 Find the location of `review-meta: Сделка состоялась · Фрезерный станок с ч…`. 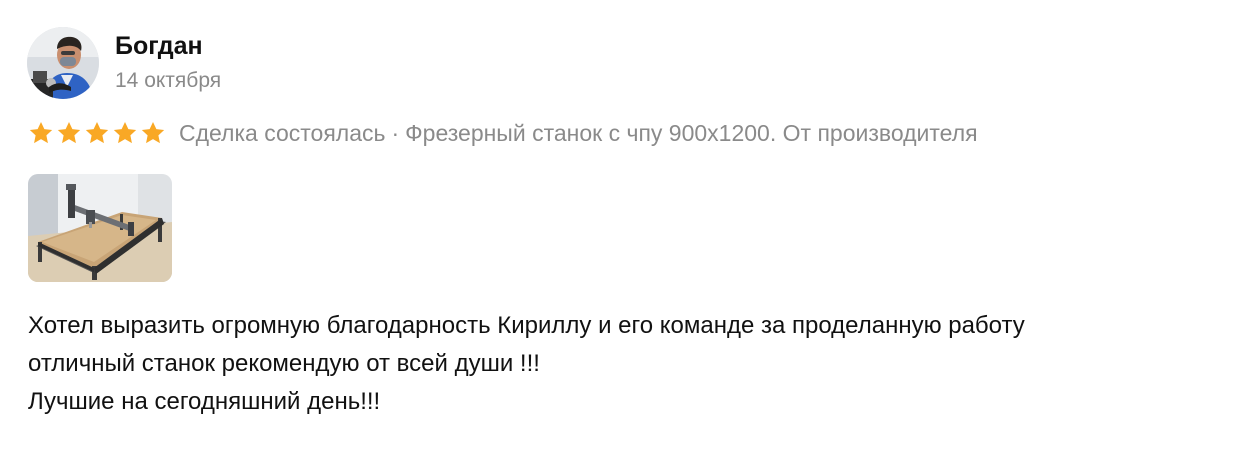

review-meta: Сделка состоялась · Фрезерный станок с ч… is located at coordinates (503, 133).